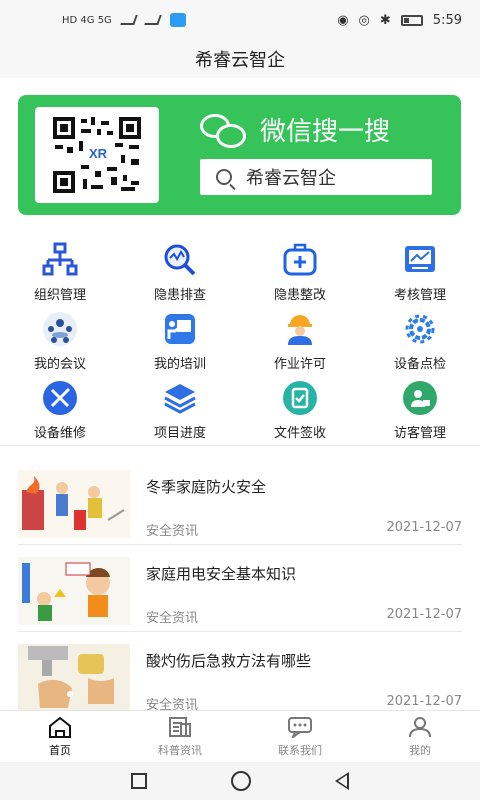 This screenshot has width=480, height=800. Describe the element at coordinates (179, 295) in the screenshot. I see `grid-label: 隐患排查` at that location.